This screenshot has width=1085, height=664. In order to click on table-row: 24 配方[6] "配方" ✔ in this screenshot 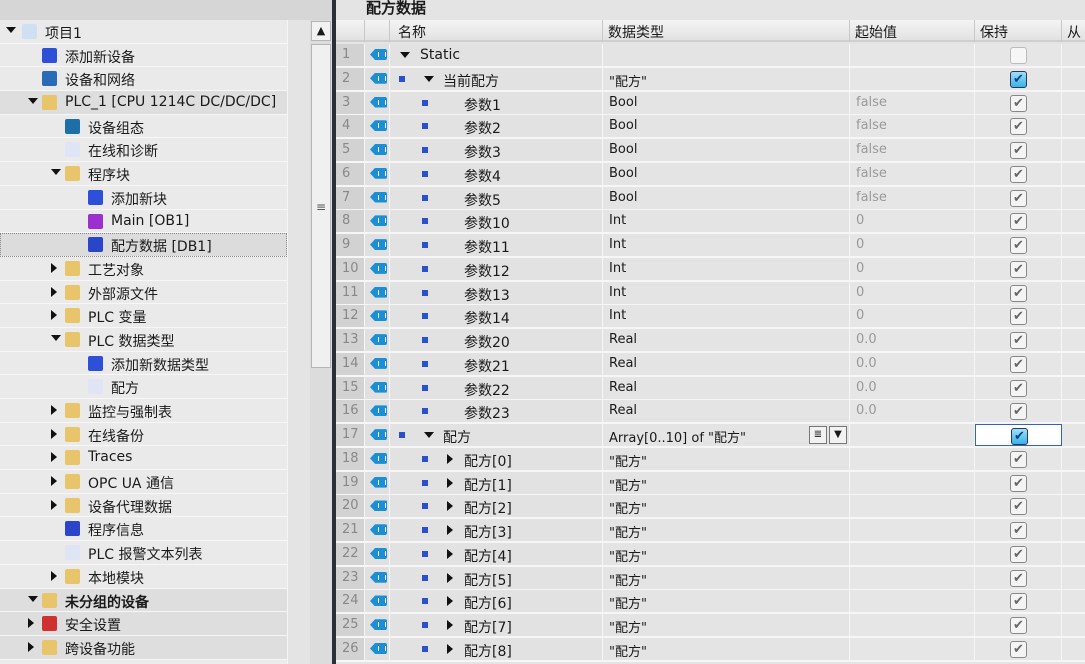, I will do `click(710, 602)`.